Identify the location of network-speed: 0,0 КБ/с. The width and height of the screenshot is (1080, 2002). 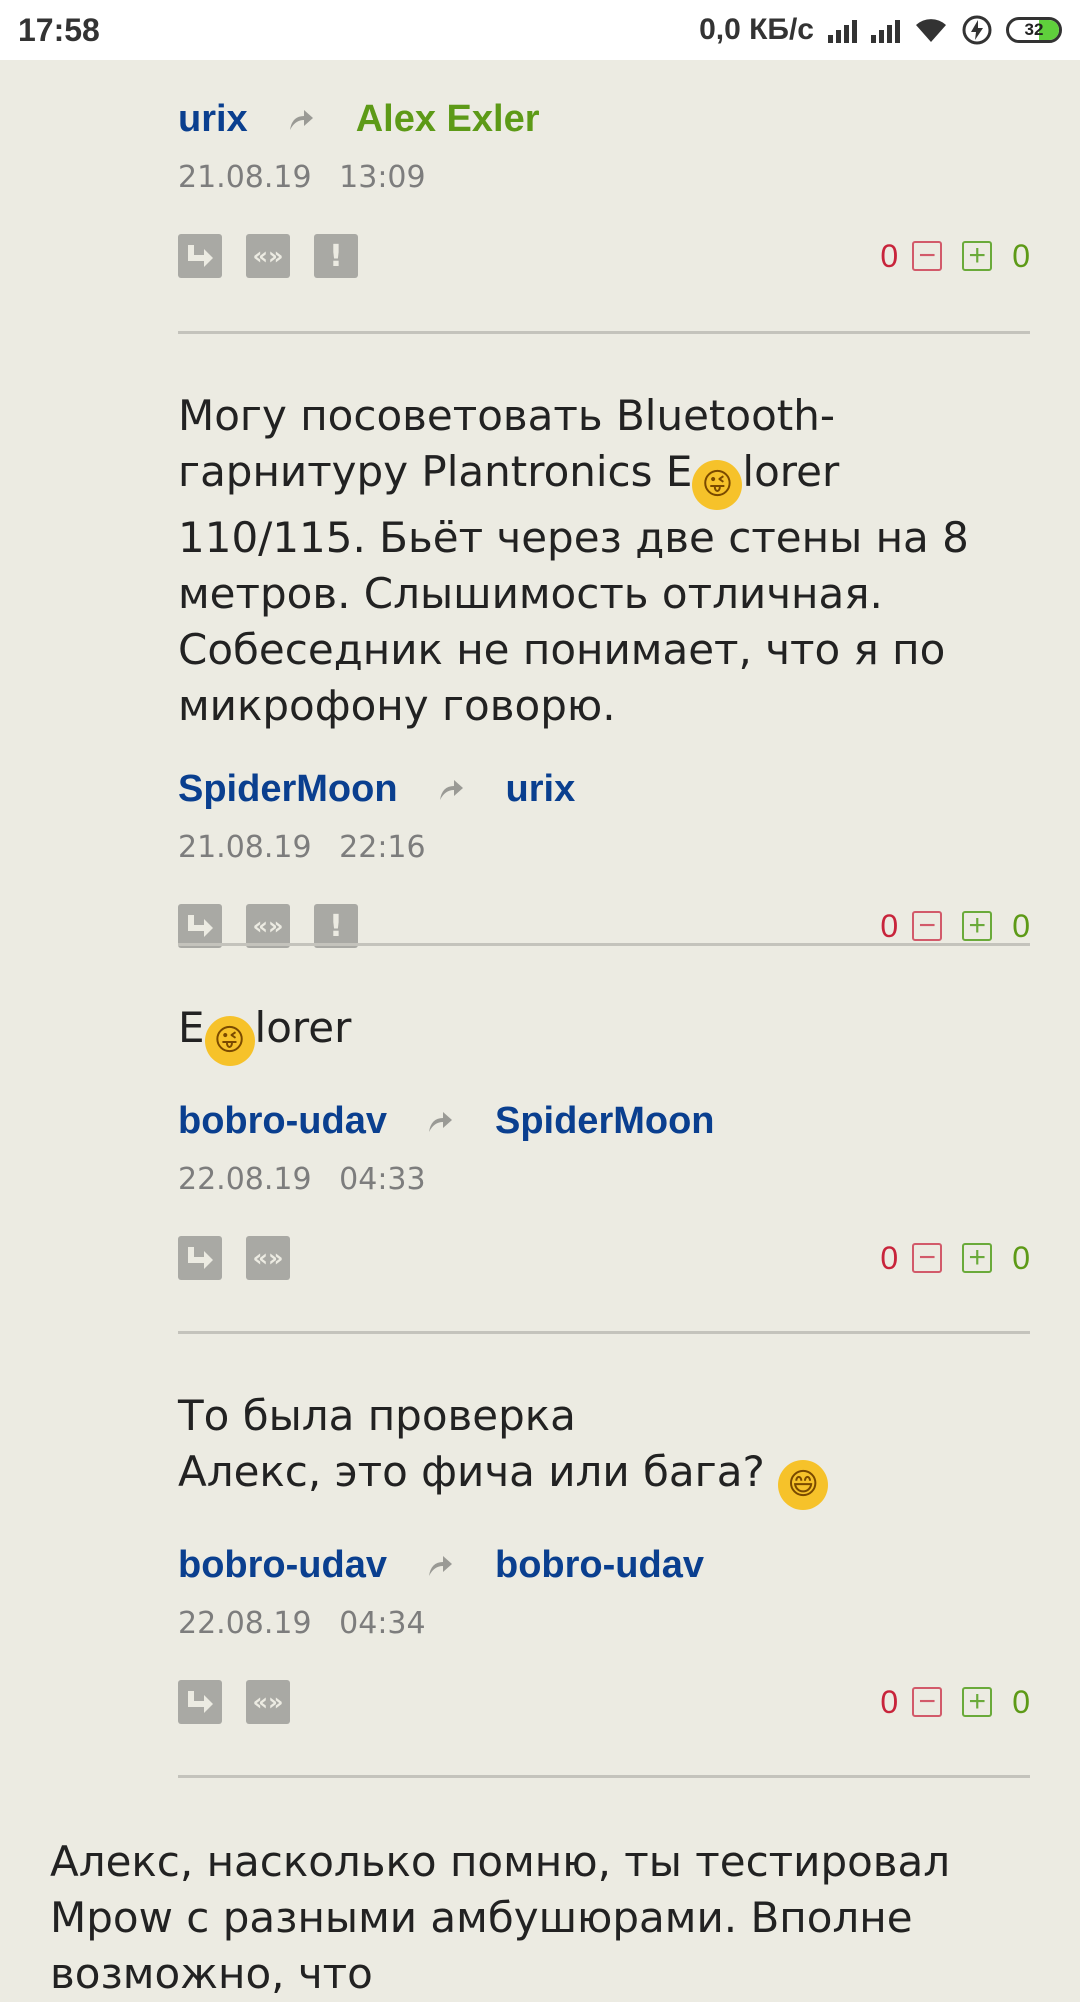
(756, 29).